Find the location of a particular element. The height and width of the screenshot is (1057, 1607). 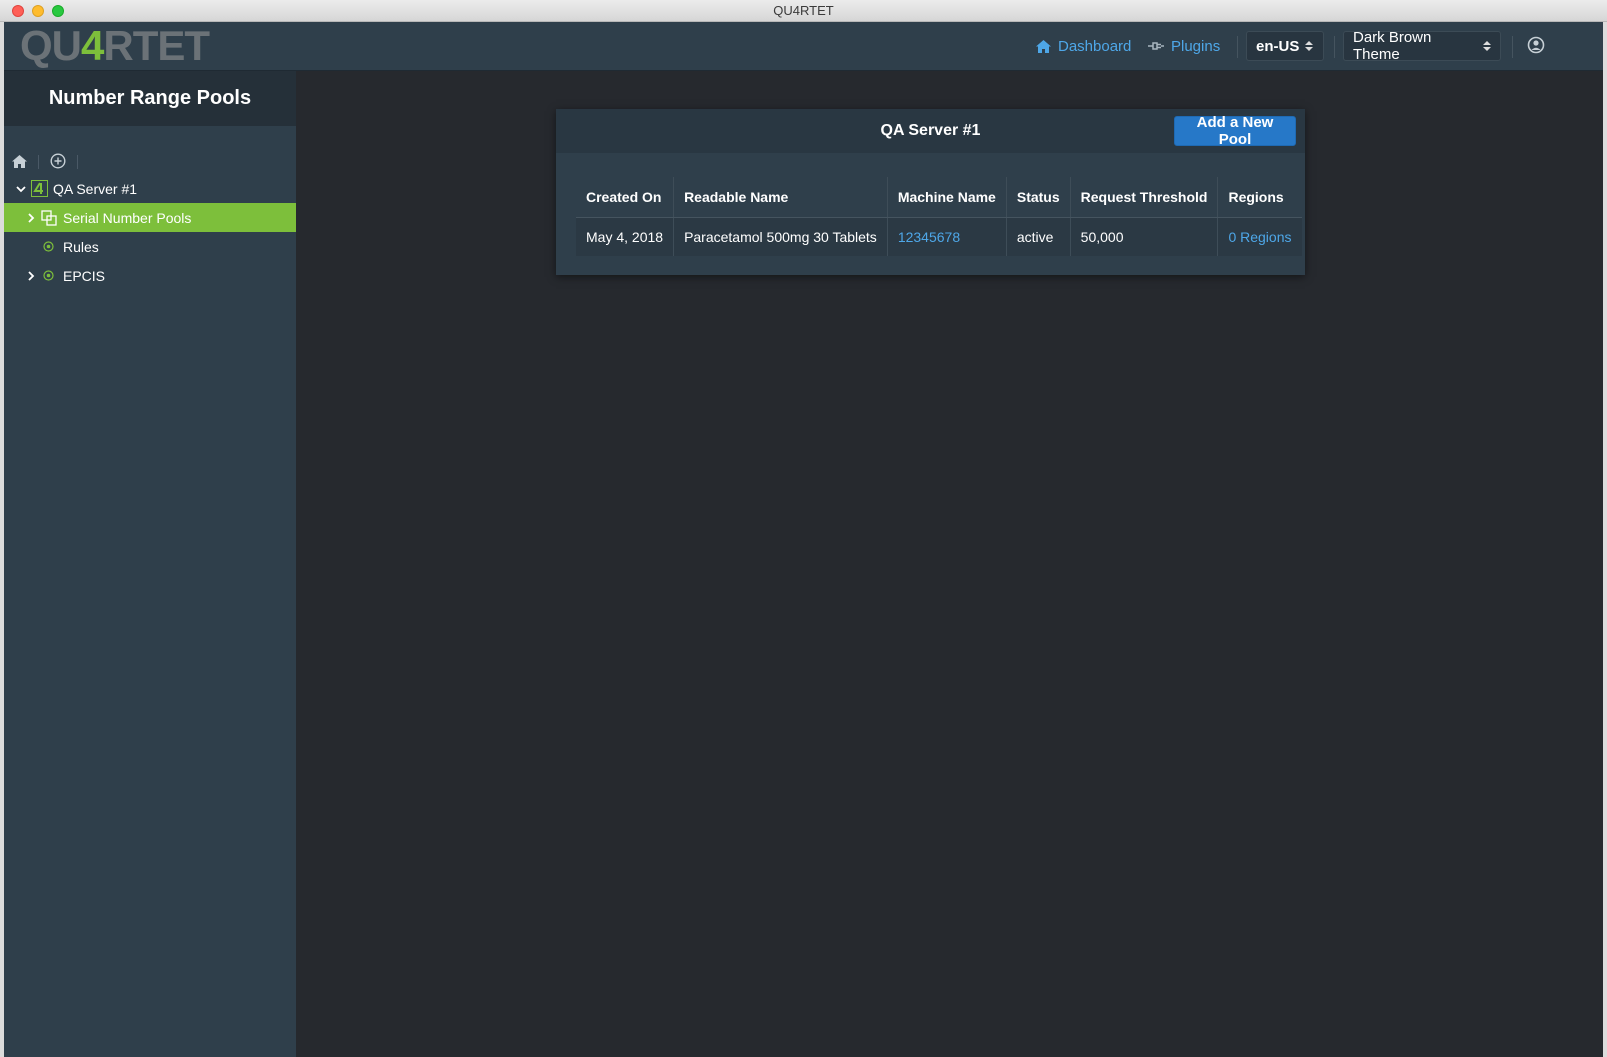

tree-item-epcis: EPCIS is located at coordinates (150, 275).